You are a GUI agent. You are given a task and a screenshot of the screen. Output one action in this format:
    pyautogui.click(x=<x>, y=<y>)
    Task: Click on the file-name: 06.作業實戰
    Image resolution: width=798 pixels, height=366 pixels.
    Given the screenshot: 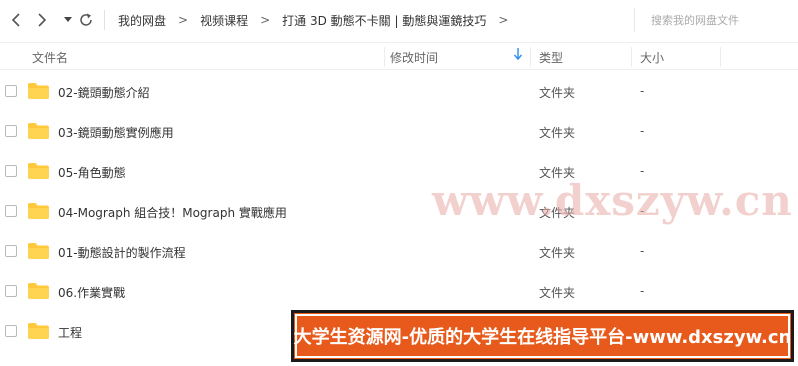 What is the action you would take?
    pyautogui.click(x=91, y=292)
    